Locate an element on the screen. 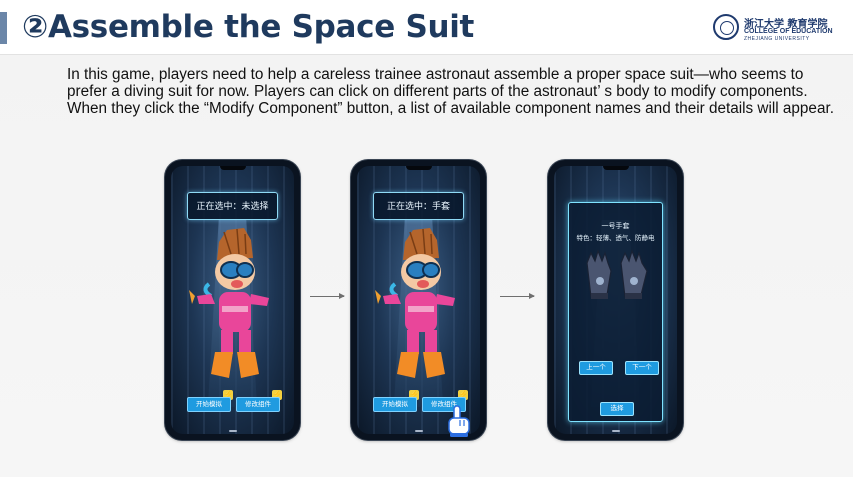 This screenshot has width=853, height=477. title-accent-bar is located at coordinates (3, 28).